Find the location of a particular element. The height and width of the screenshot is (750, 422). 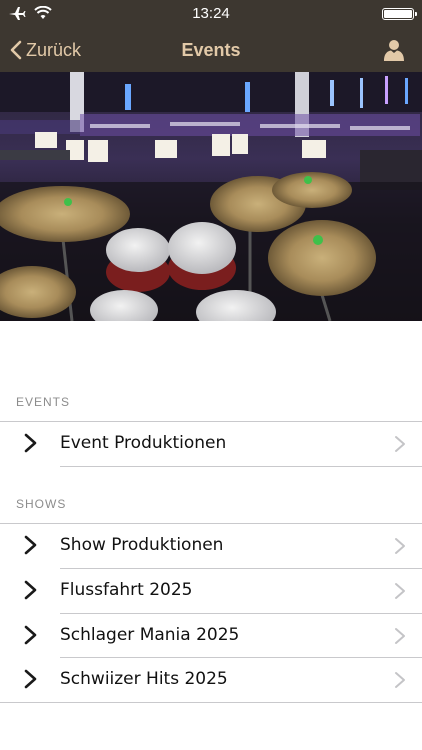

back-label: Zurück is located at coordinates (54, 49).